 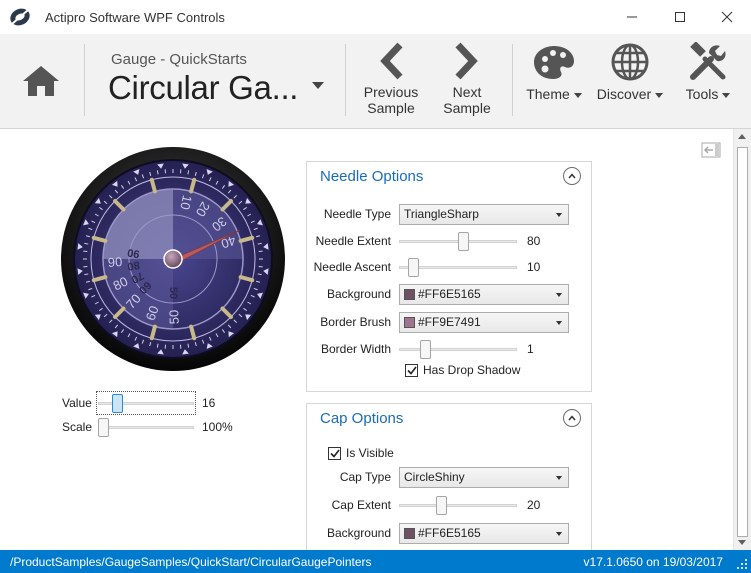 What do you see at coordinates (370, 453) in the screenshot?
I see `is-visible-label: Is Visible` at bounding box center [370, 453].